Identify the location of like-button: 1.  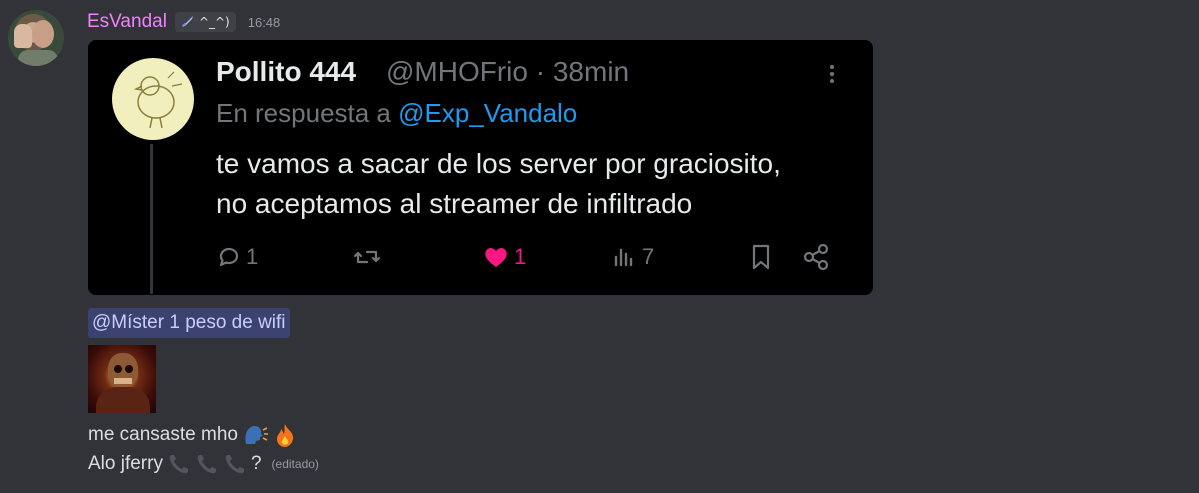
(504, 257).